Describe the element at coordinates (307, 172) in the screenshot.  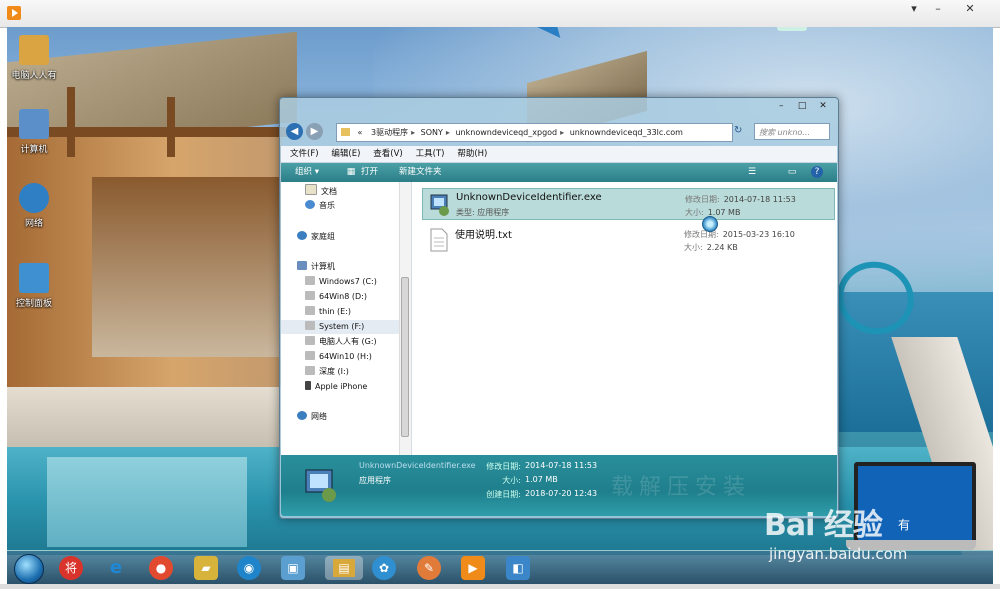
I see `organize-button: 组织 ▾` at that location.